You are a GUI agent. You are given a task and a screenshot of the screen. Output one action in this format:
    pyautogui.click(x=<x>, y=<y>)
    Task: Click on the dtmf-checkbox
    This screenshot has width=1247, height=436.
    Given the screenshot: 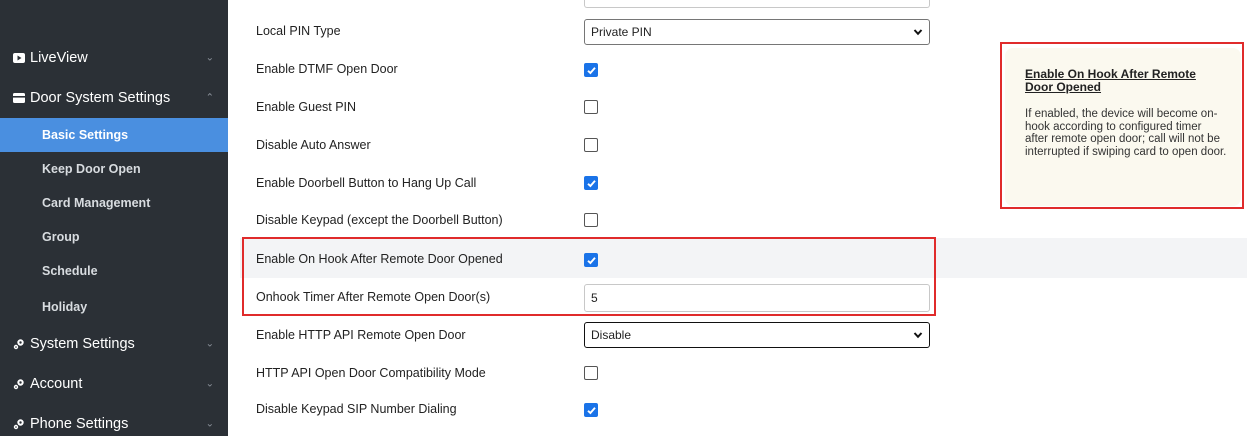 What is the action you would take?
    pyautogui.click(x=591, y=70)
    